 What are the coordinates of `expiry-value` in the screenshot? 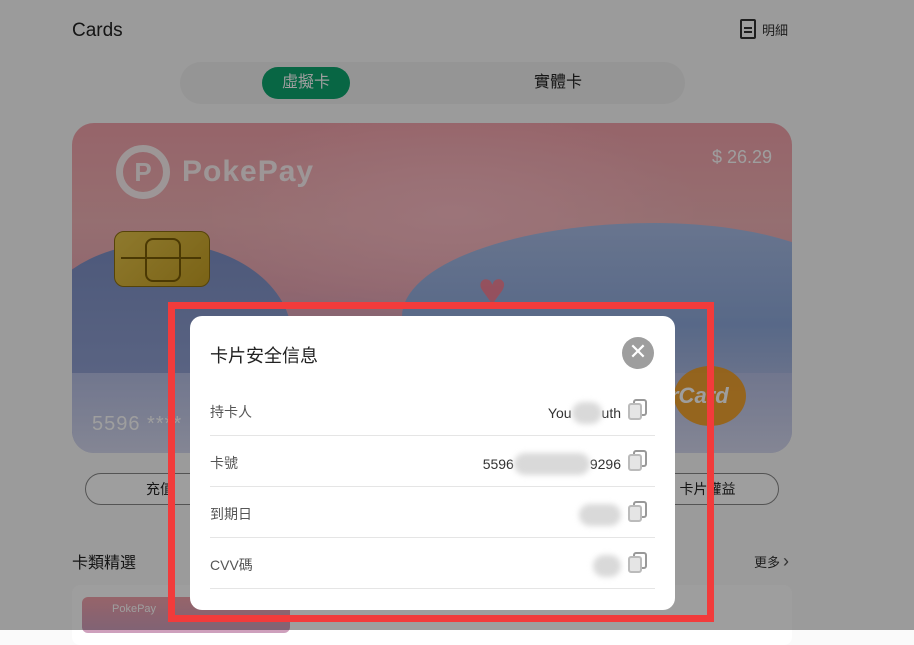 It's located at (600, 515).